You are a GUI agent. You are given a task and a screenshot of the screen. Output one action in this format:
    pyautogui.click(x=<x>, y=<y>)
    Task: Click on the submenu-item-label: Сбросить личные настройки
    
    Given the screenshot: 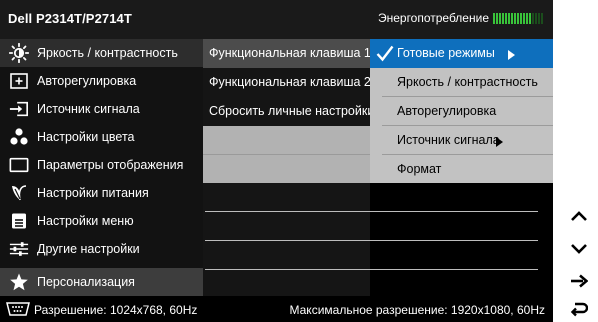 What is the action you would take?
    pyautogui.click(x=292, y=111)
    